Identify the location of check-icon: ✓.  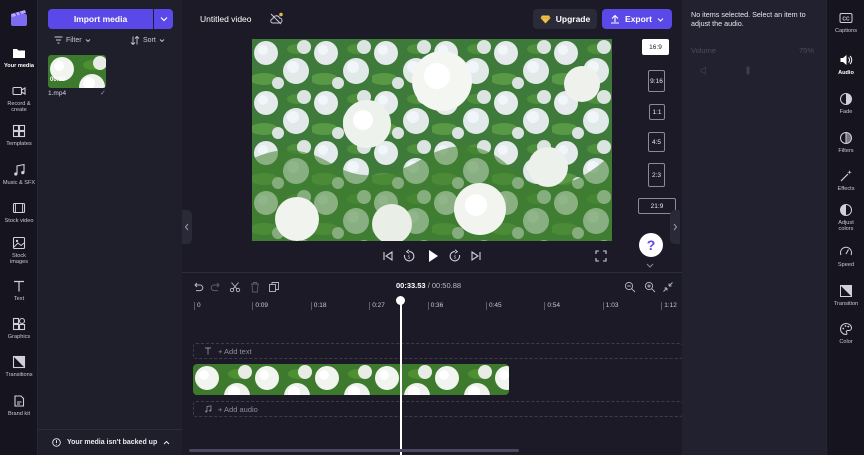
(103, 93).